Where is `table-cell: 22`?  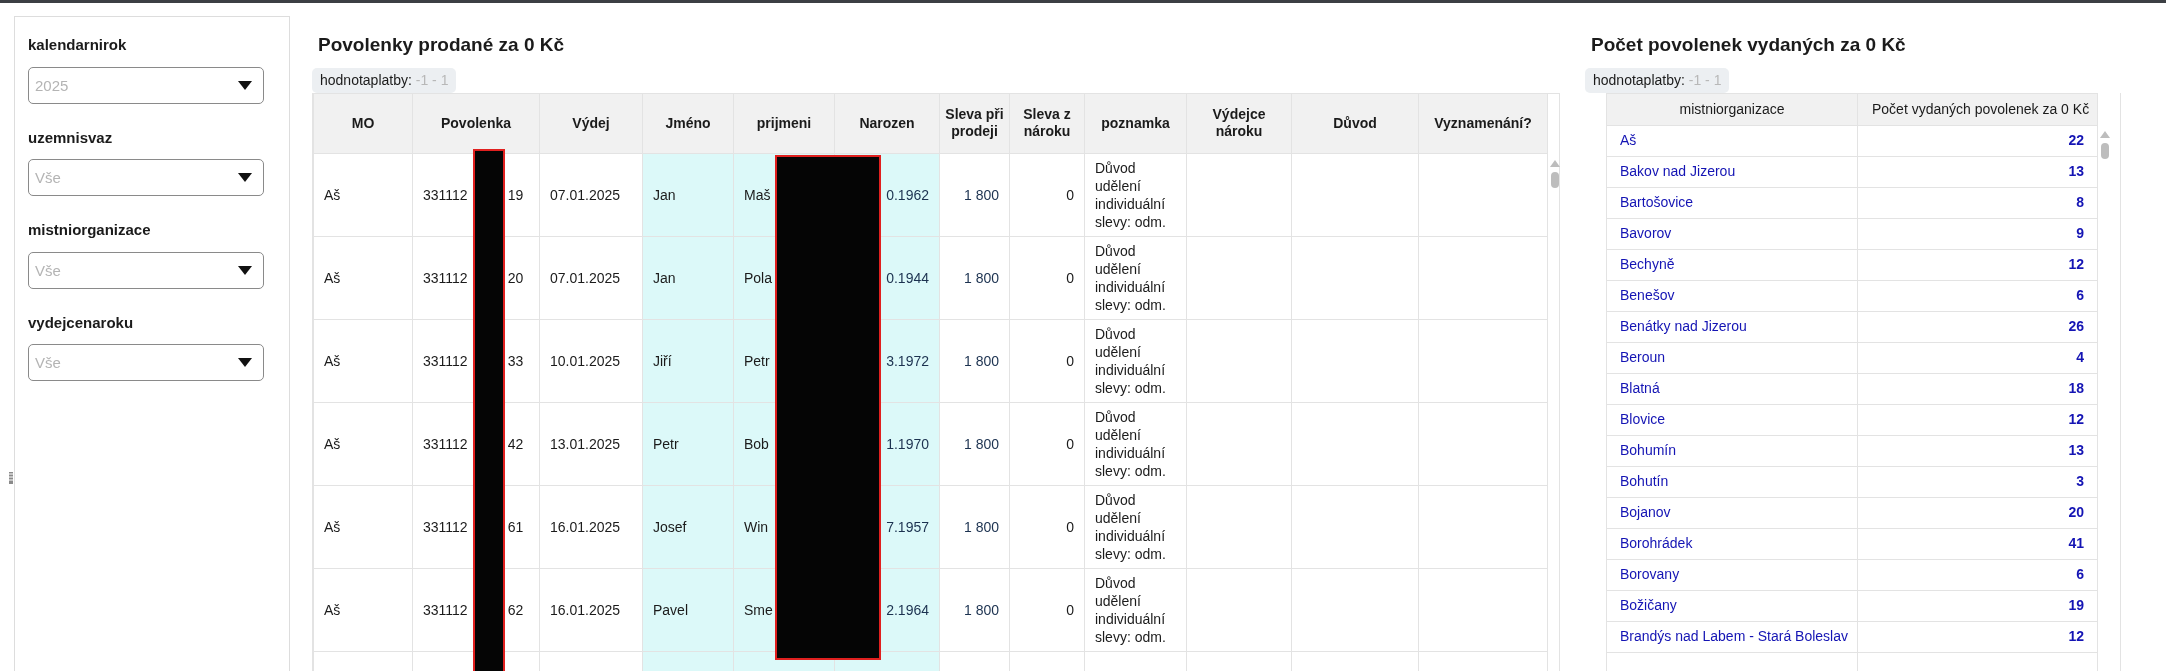 table-cell: 22 is located at coordinates (1977, 140).